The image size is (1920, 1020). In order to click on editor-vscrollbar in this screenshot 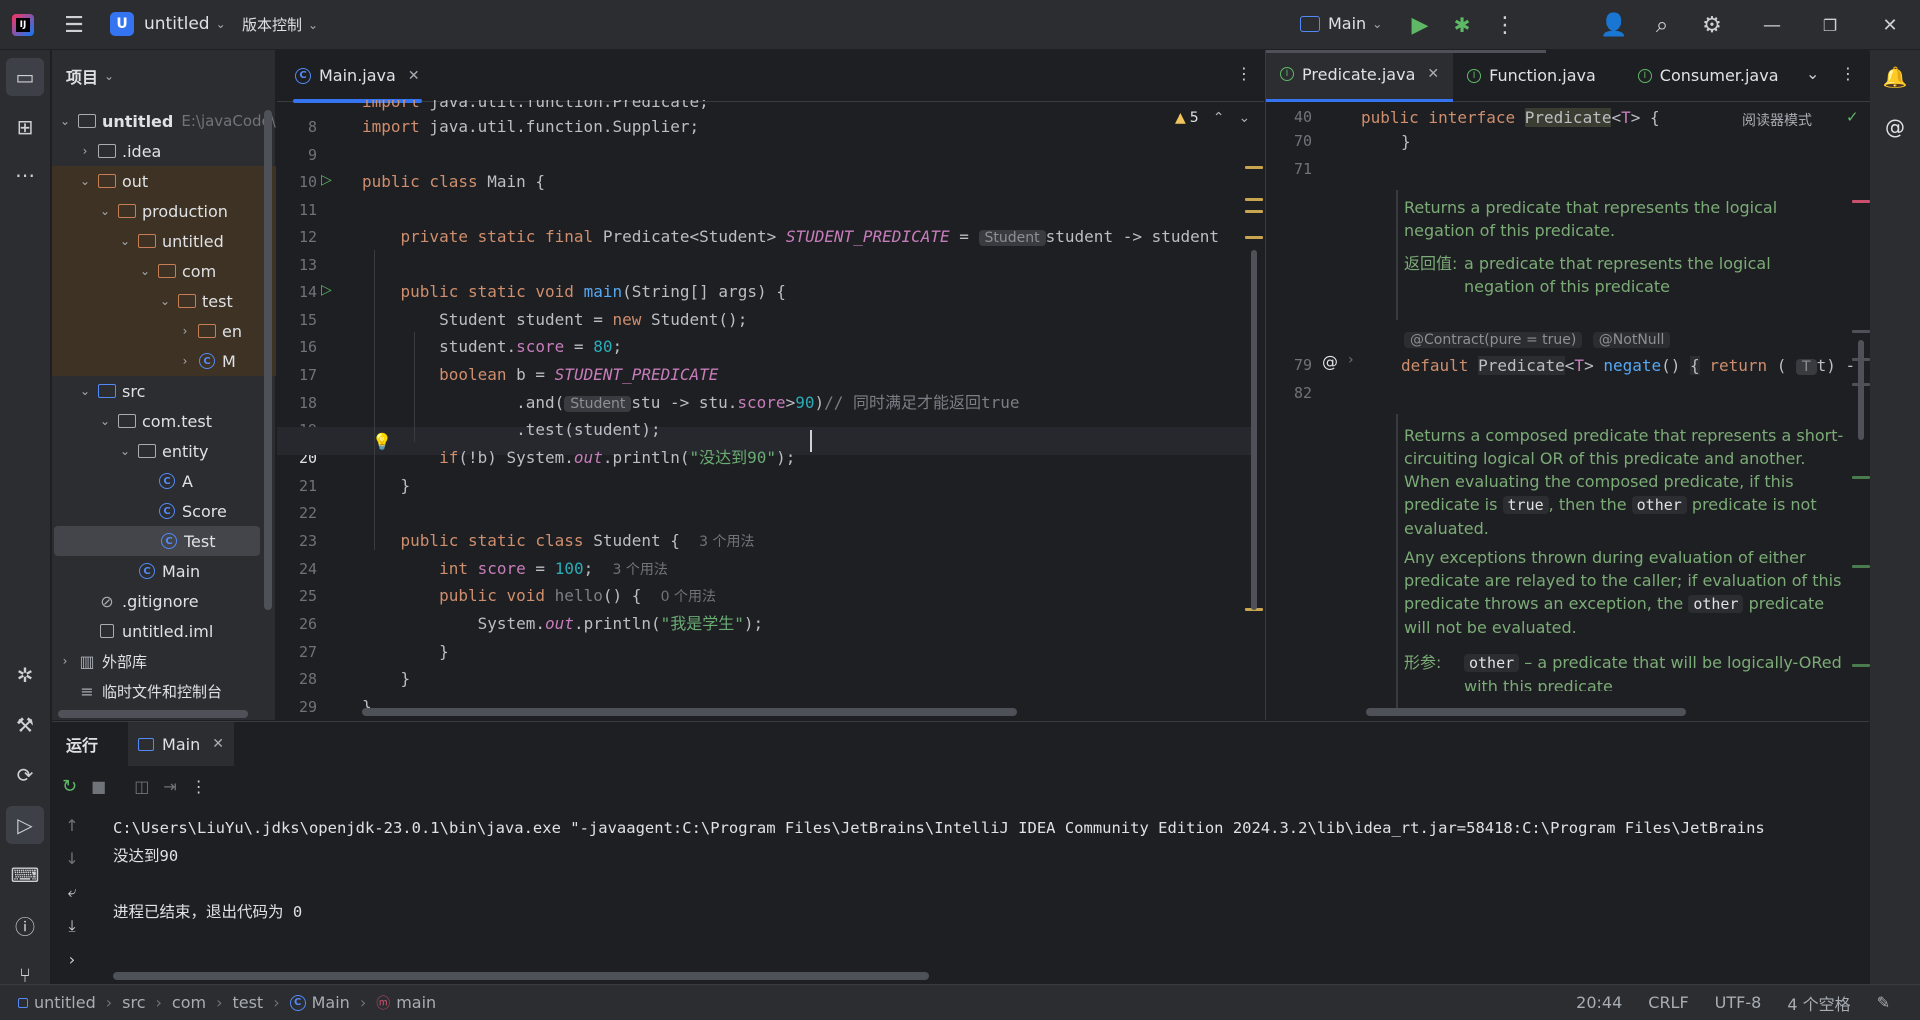, I will do `click(1254, 430)`.